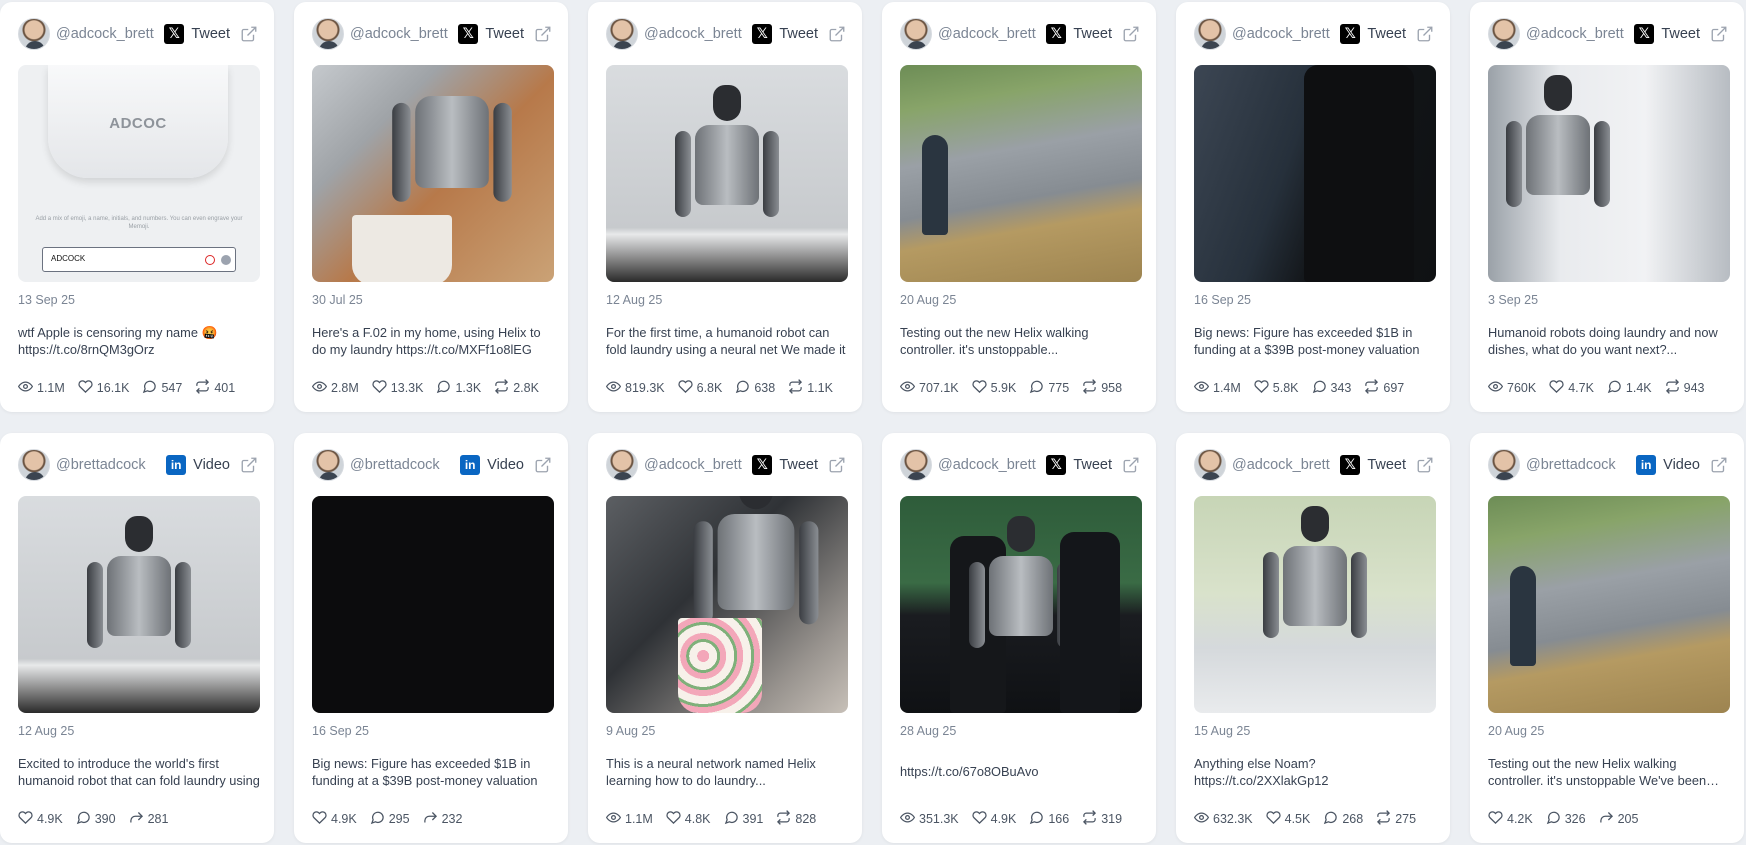  I want to click on post-stats: 707.1K 5.9K 775 958, so click(1017, 388).